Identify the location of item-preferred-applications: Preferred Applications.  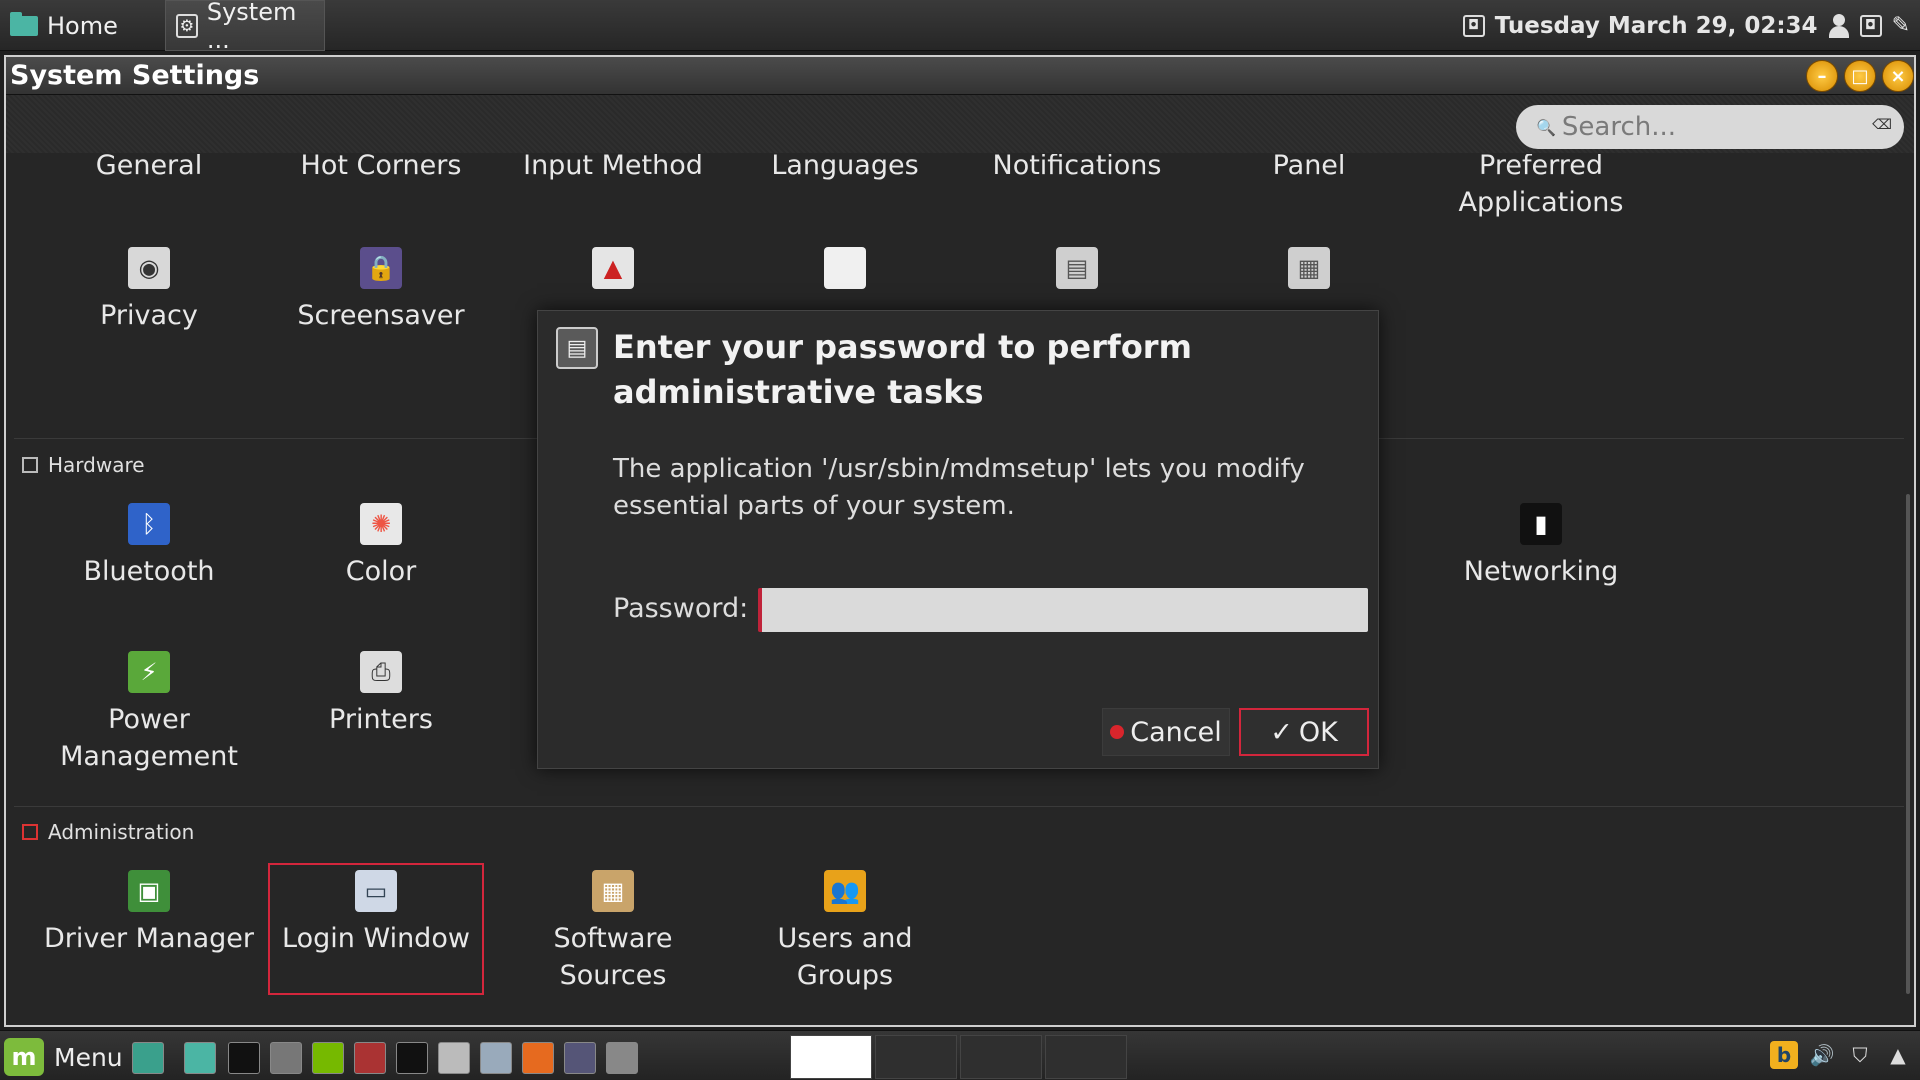
(1541, 187).